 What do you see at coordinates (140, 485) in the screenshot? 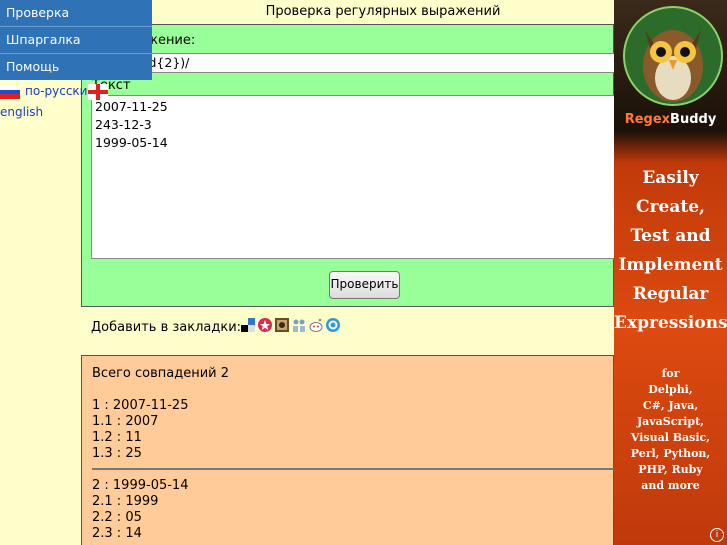
I see `match-line: 2 : 1999-05-14` at bounding box center [140, 485].